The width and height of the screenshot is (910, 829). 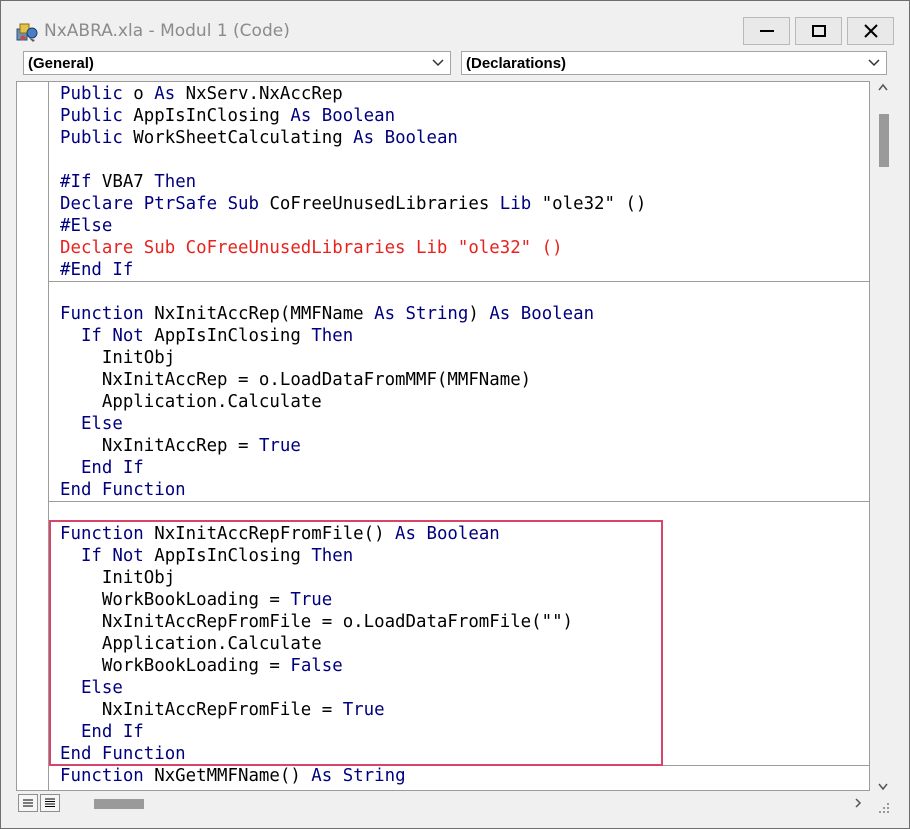 What do you see at coordinates (123, 182) in the screenshot?
I see `code-text: VBA7` at bounding box center [123, 182].